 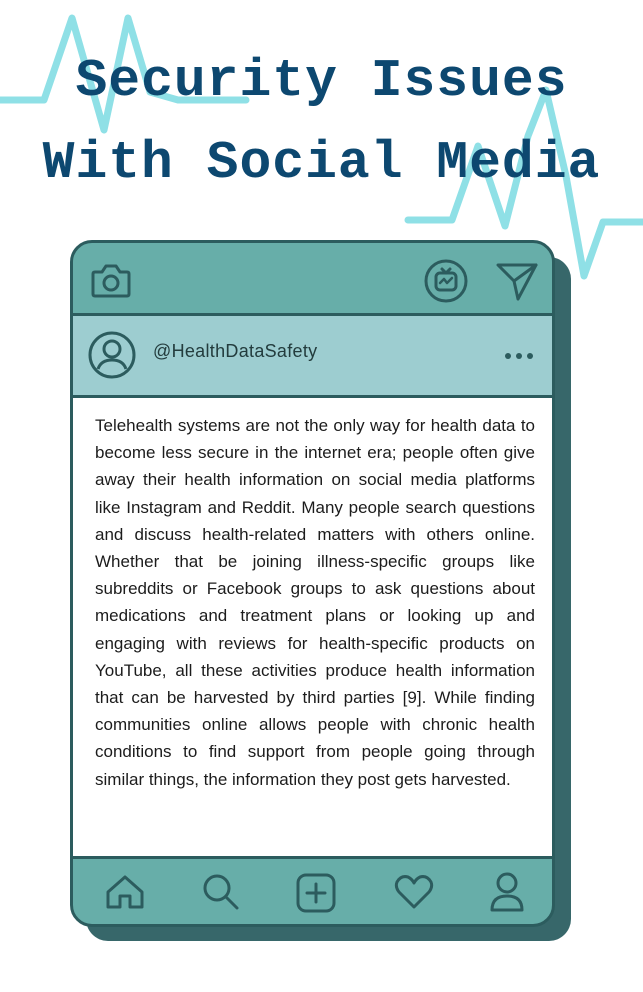 What do you see at coordinates (316, 893) in the screenshot?
I see `add-post-icon` at bounding box center [316, 893].